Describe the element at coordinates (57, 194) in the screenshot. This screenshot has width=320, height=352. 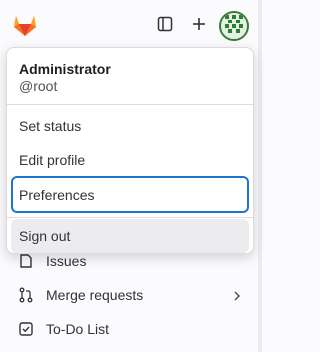
I see `menu-item-label: Preferences` at that location.